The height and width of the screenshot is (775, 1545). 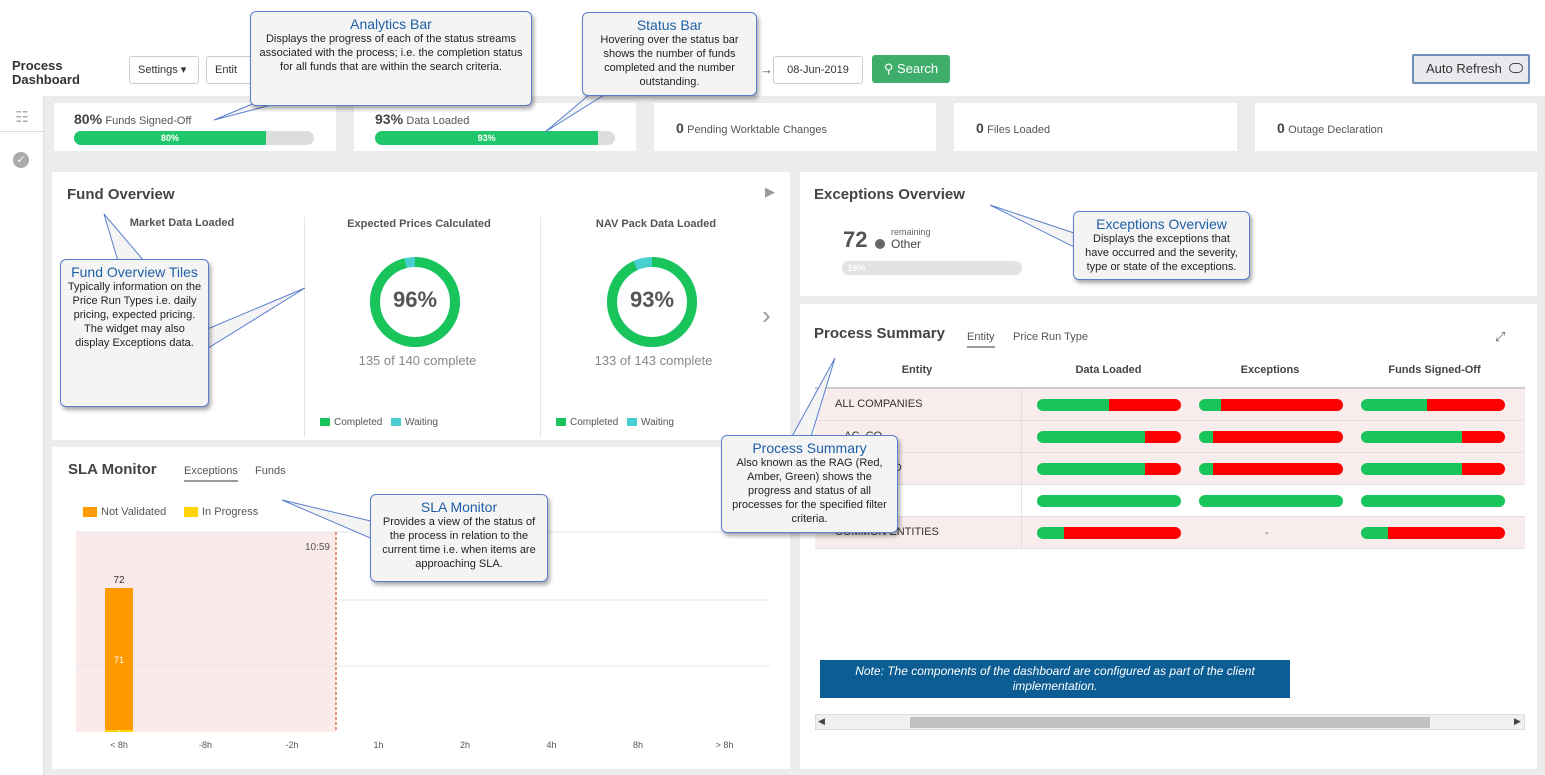 I want to click on x-tick-label: 8h, so click(x=638, y=745).